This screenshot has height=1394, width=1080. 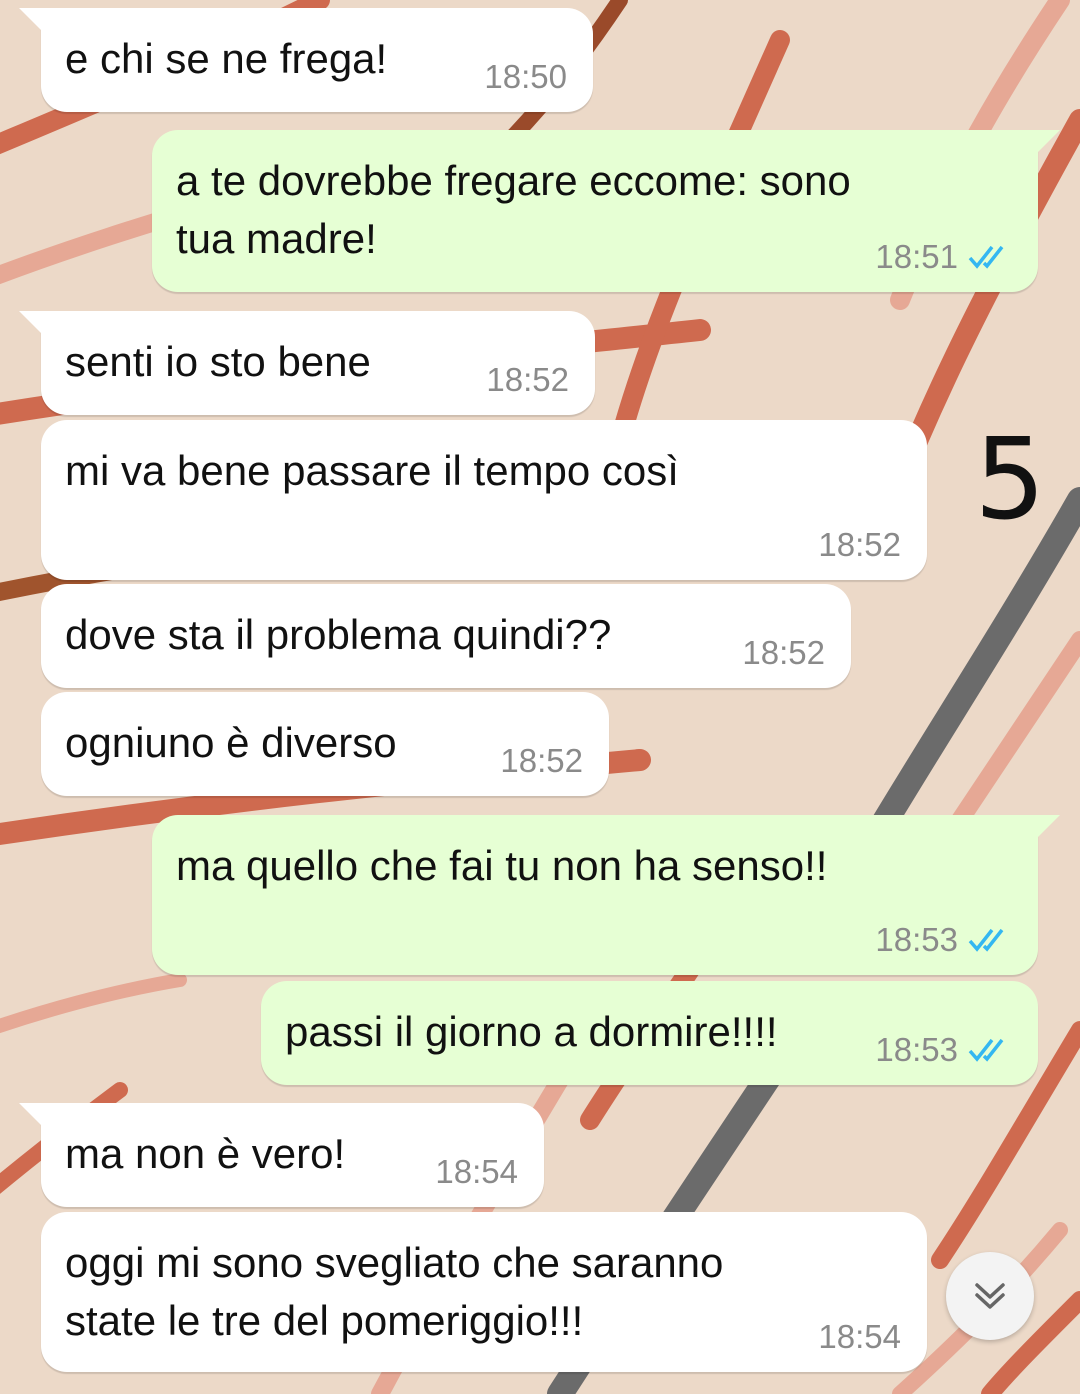 I want to click on message-text: e chi se ne frega!, so click(x=226, y=58).